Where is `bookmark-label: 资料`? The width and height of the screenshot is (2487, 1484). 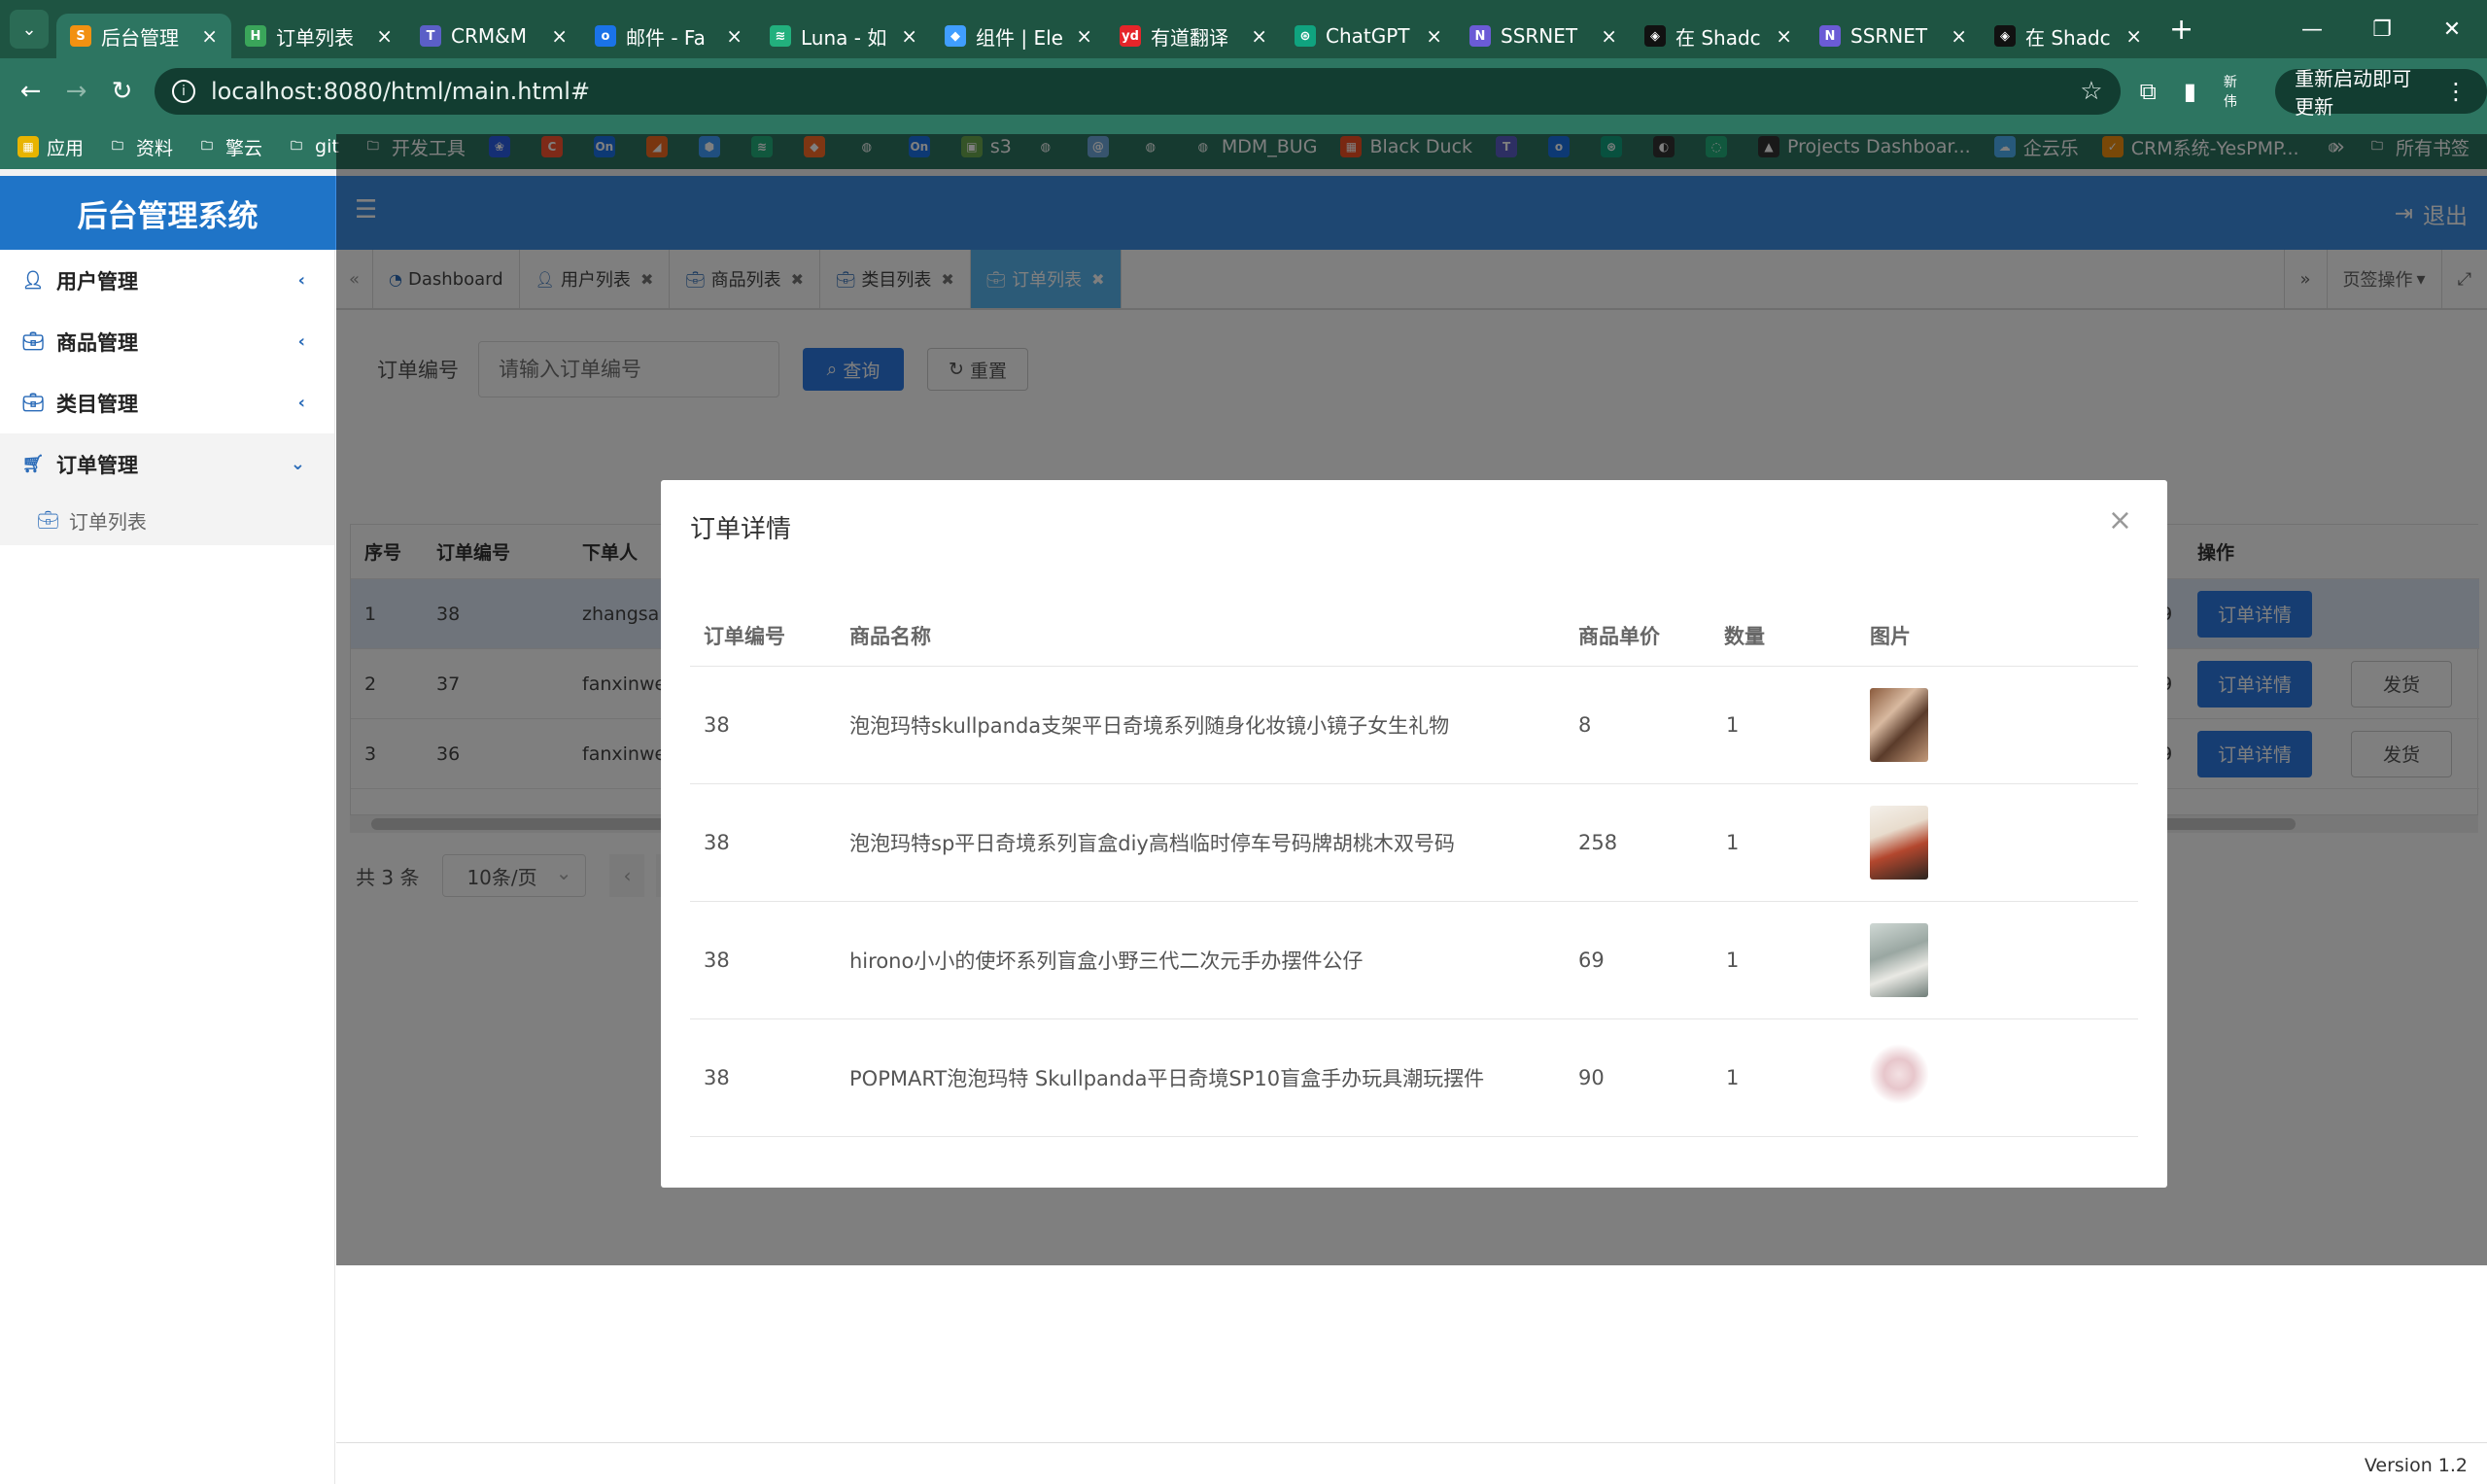 bookmark-label: 资料 is located at coordinates (155, 148).